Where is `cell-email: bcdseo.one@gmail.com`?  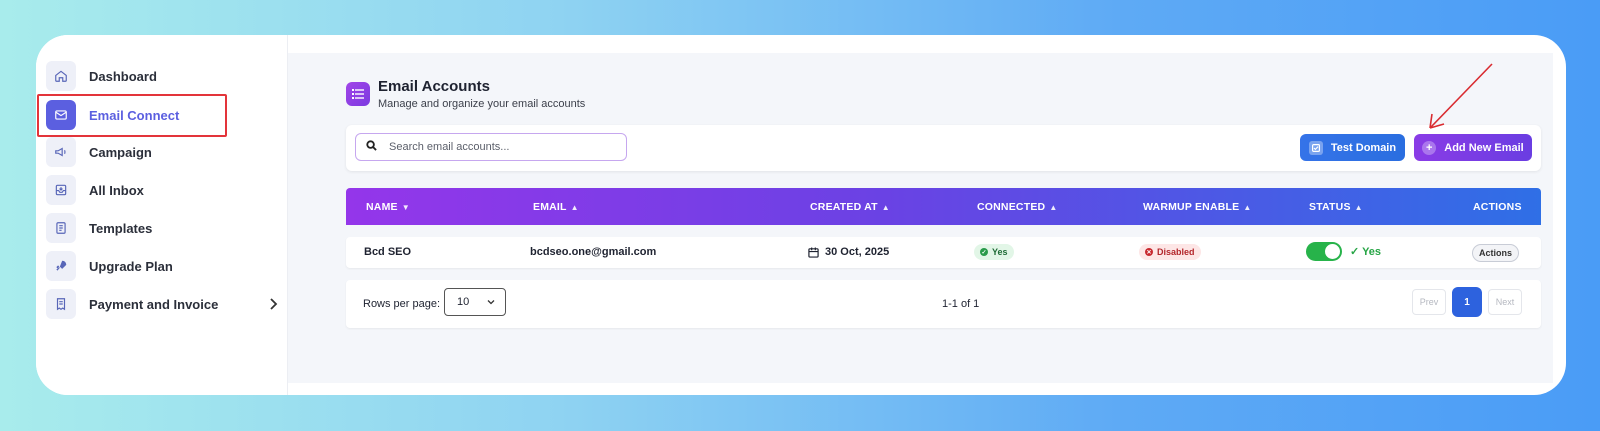 cell-email: bcdseo.one@gmail.com is located at coordinates (593, 252).